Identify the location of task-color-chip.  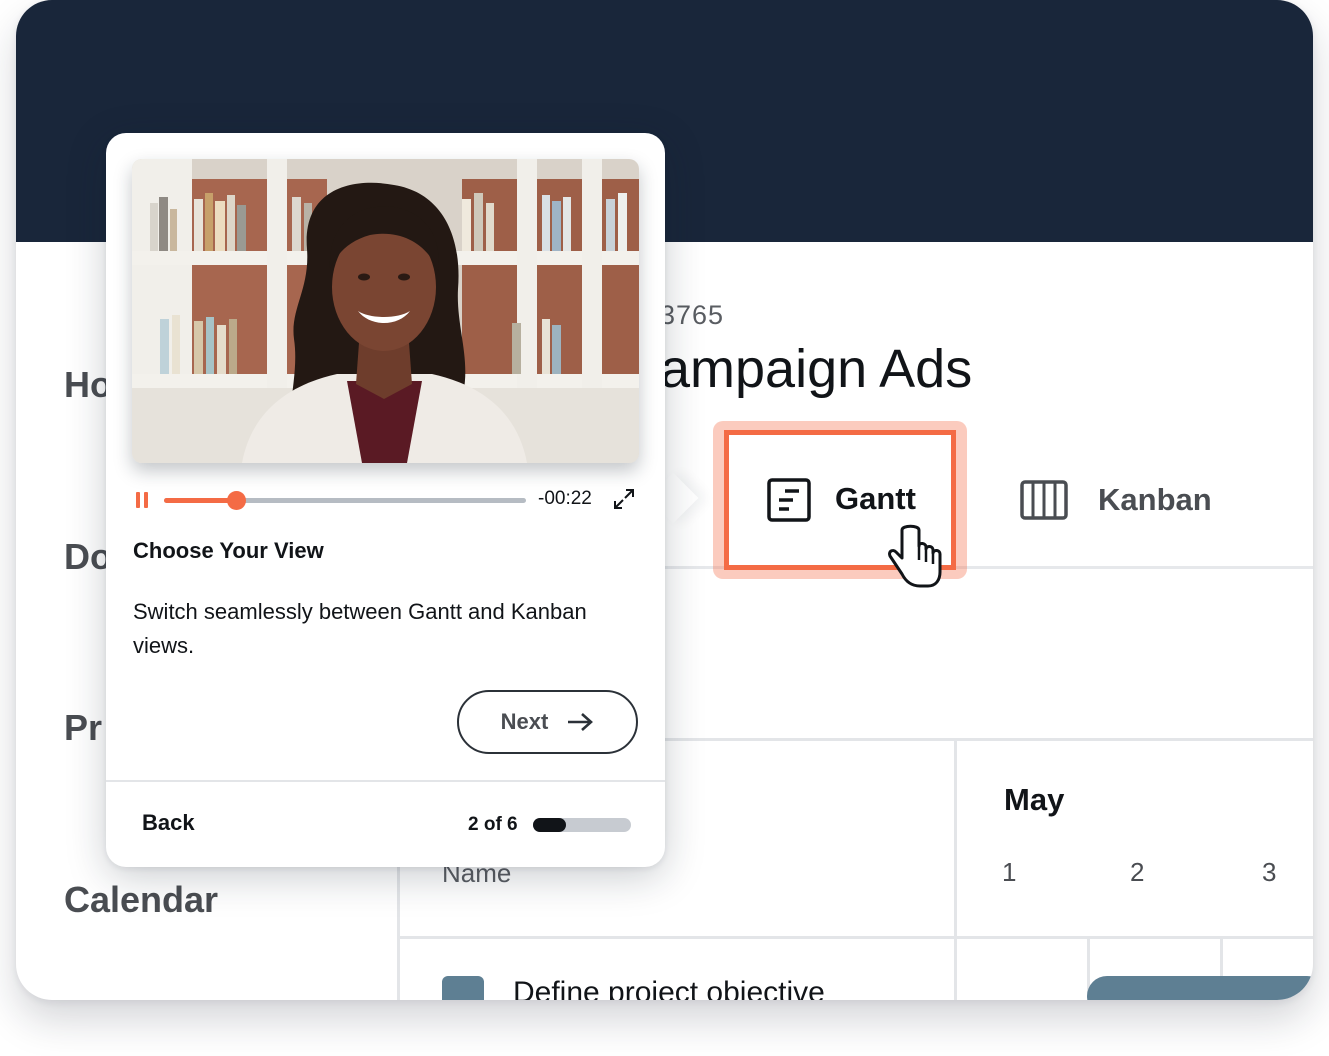
(463, 988).